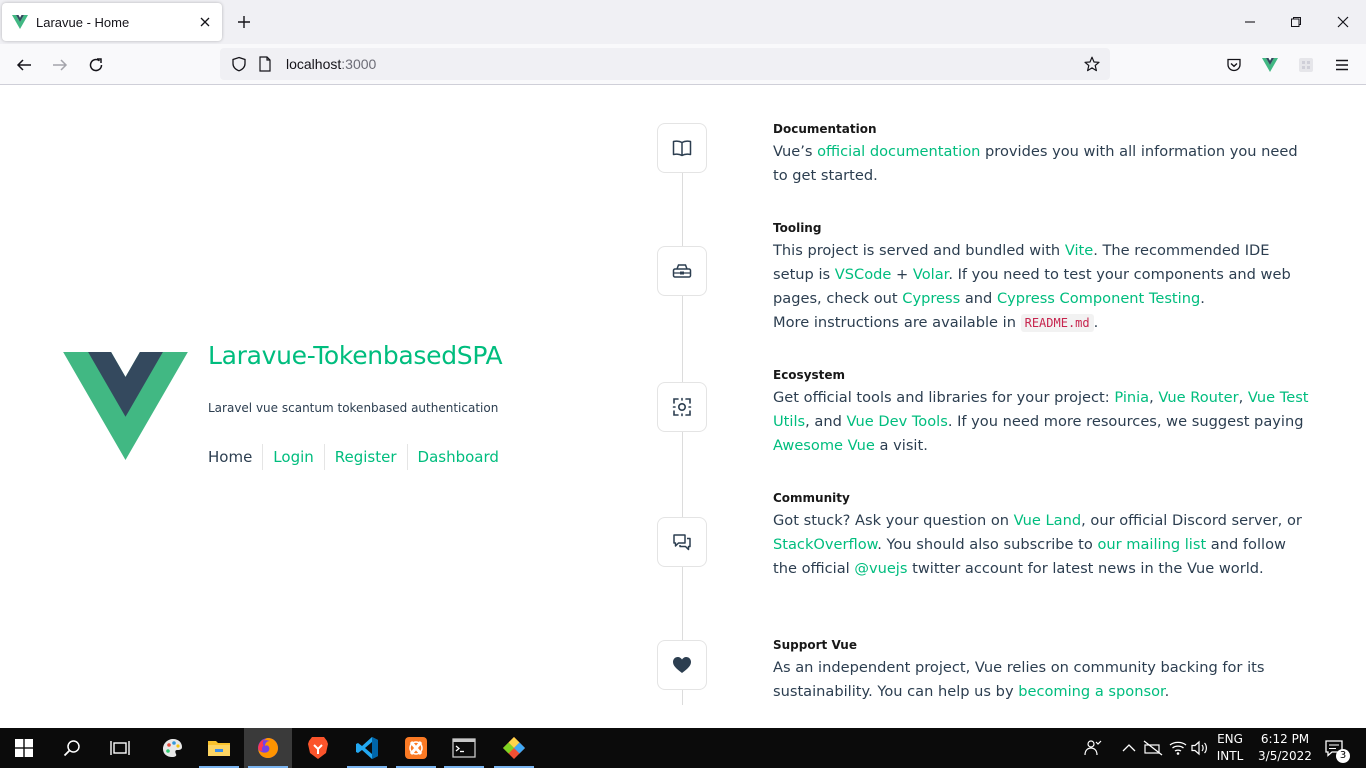  Describe the element at coordinates (897, 322) in the screenshot. I see `text-segment: More instructions are available in` at that location.